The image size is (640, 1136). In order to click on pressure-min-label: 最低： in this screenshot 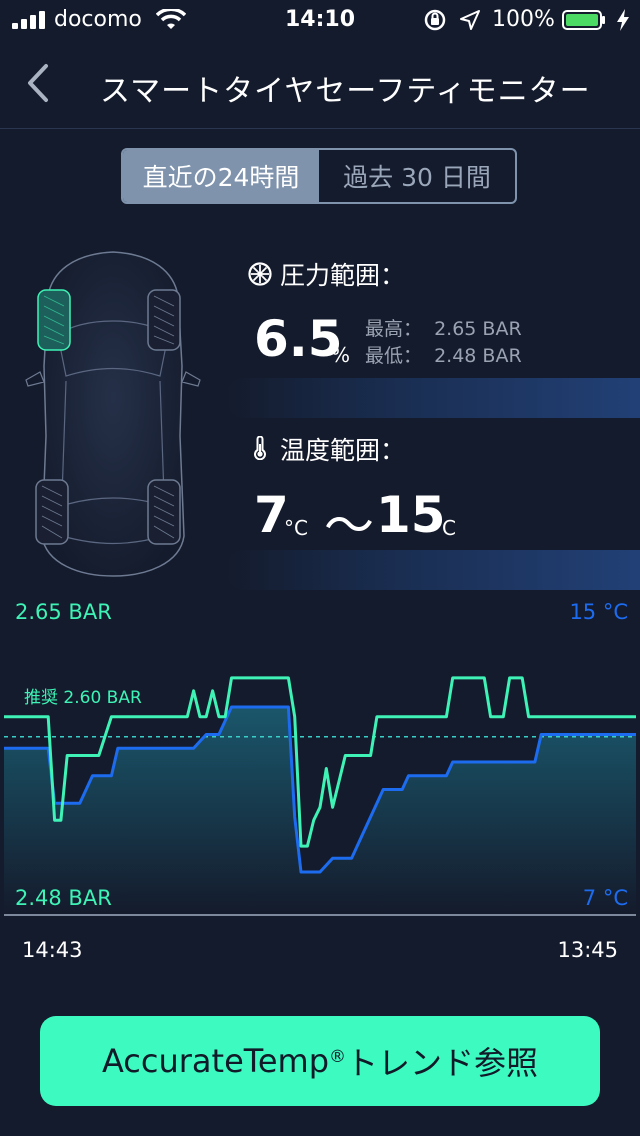, I will do `click(394, 356)`.